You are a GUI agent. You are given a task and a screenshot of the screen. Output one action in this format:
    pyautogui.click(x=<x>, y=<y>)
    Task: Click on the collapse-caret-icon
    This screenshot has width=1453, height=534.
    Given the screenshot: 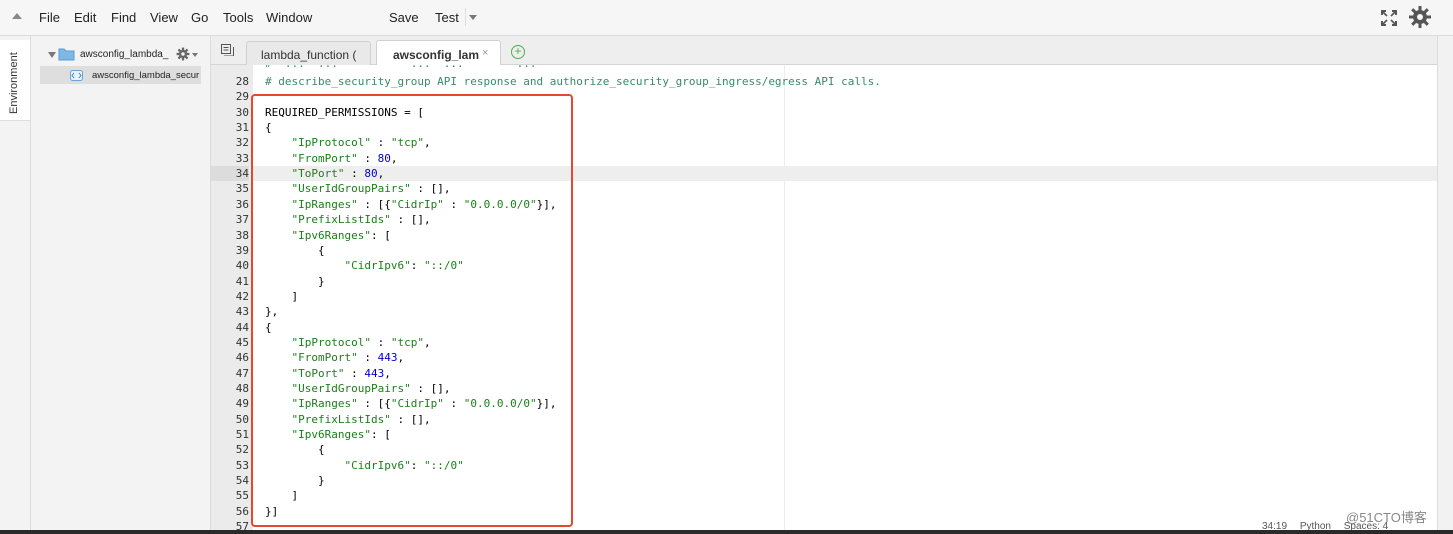 What is the action you would take?
    pyautogui.click(x=17, y=16)
    